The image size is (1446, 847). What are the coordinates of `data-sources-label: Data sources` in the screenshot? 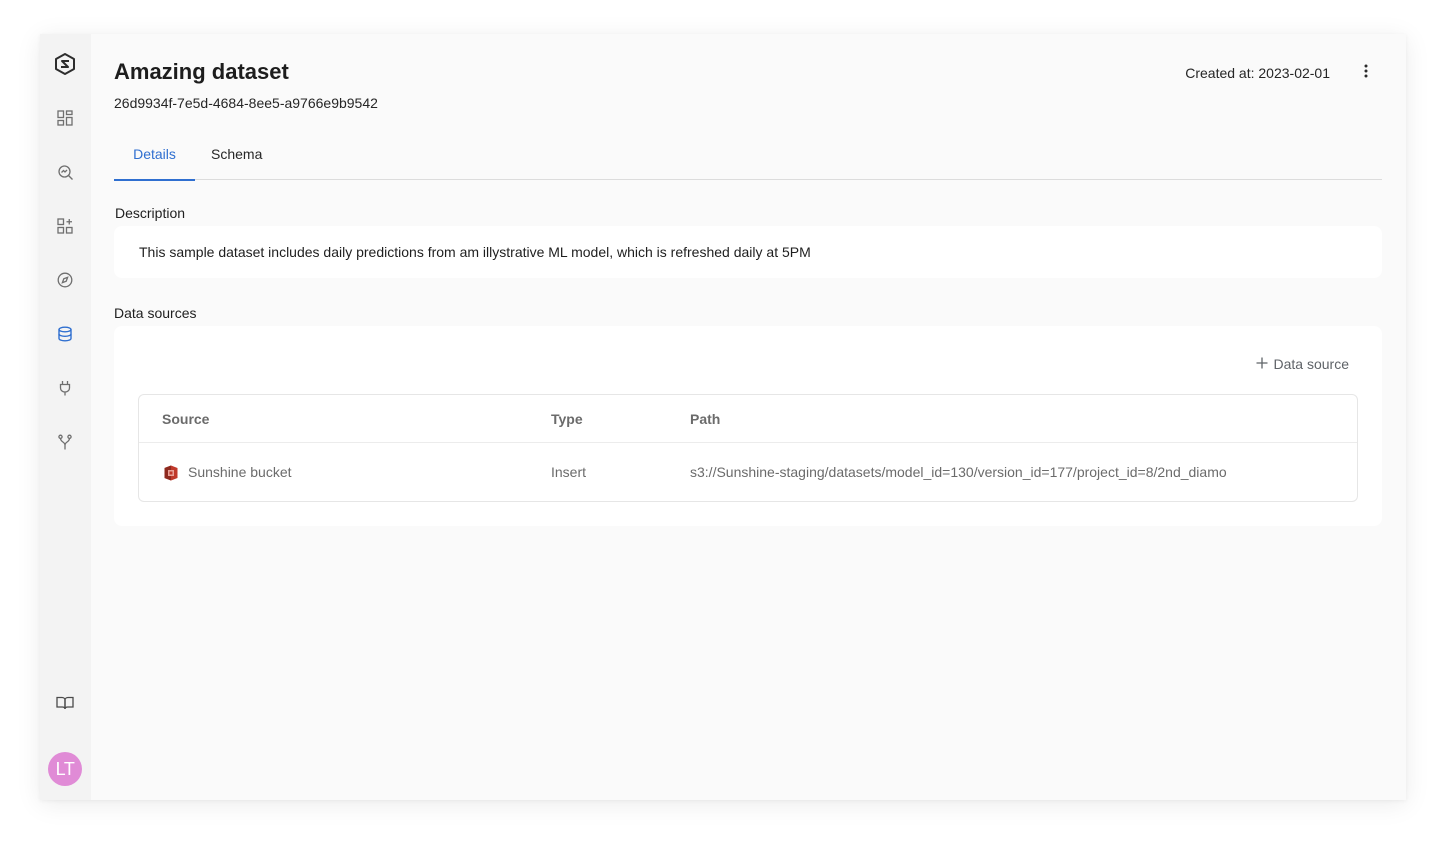 It's located at (155, 313).